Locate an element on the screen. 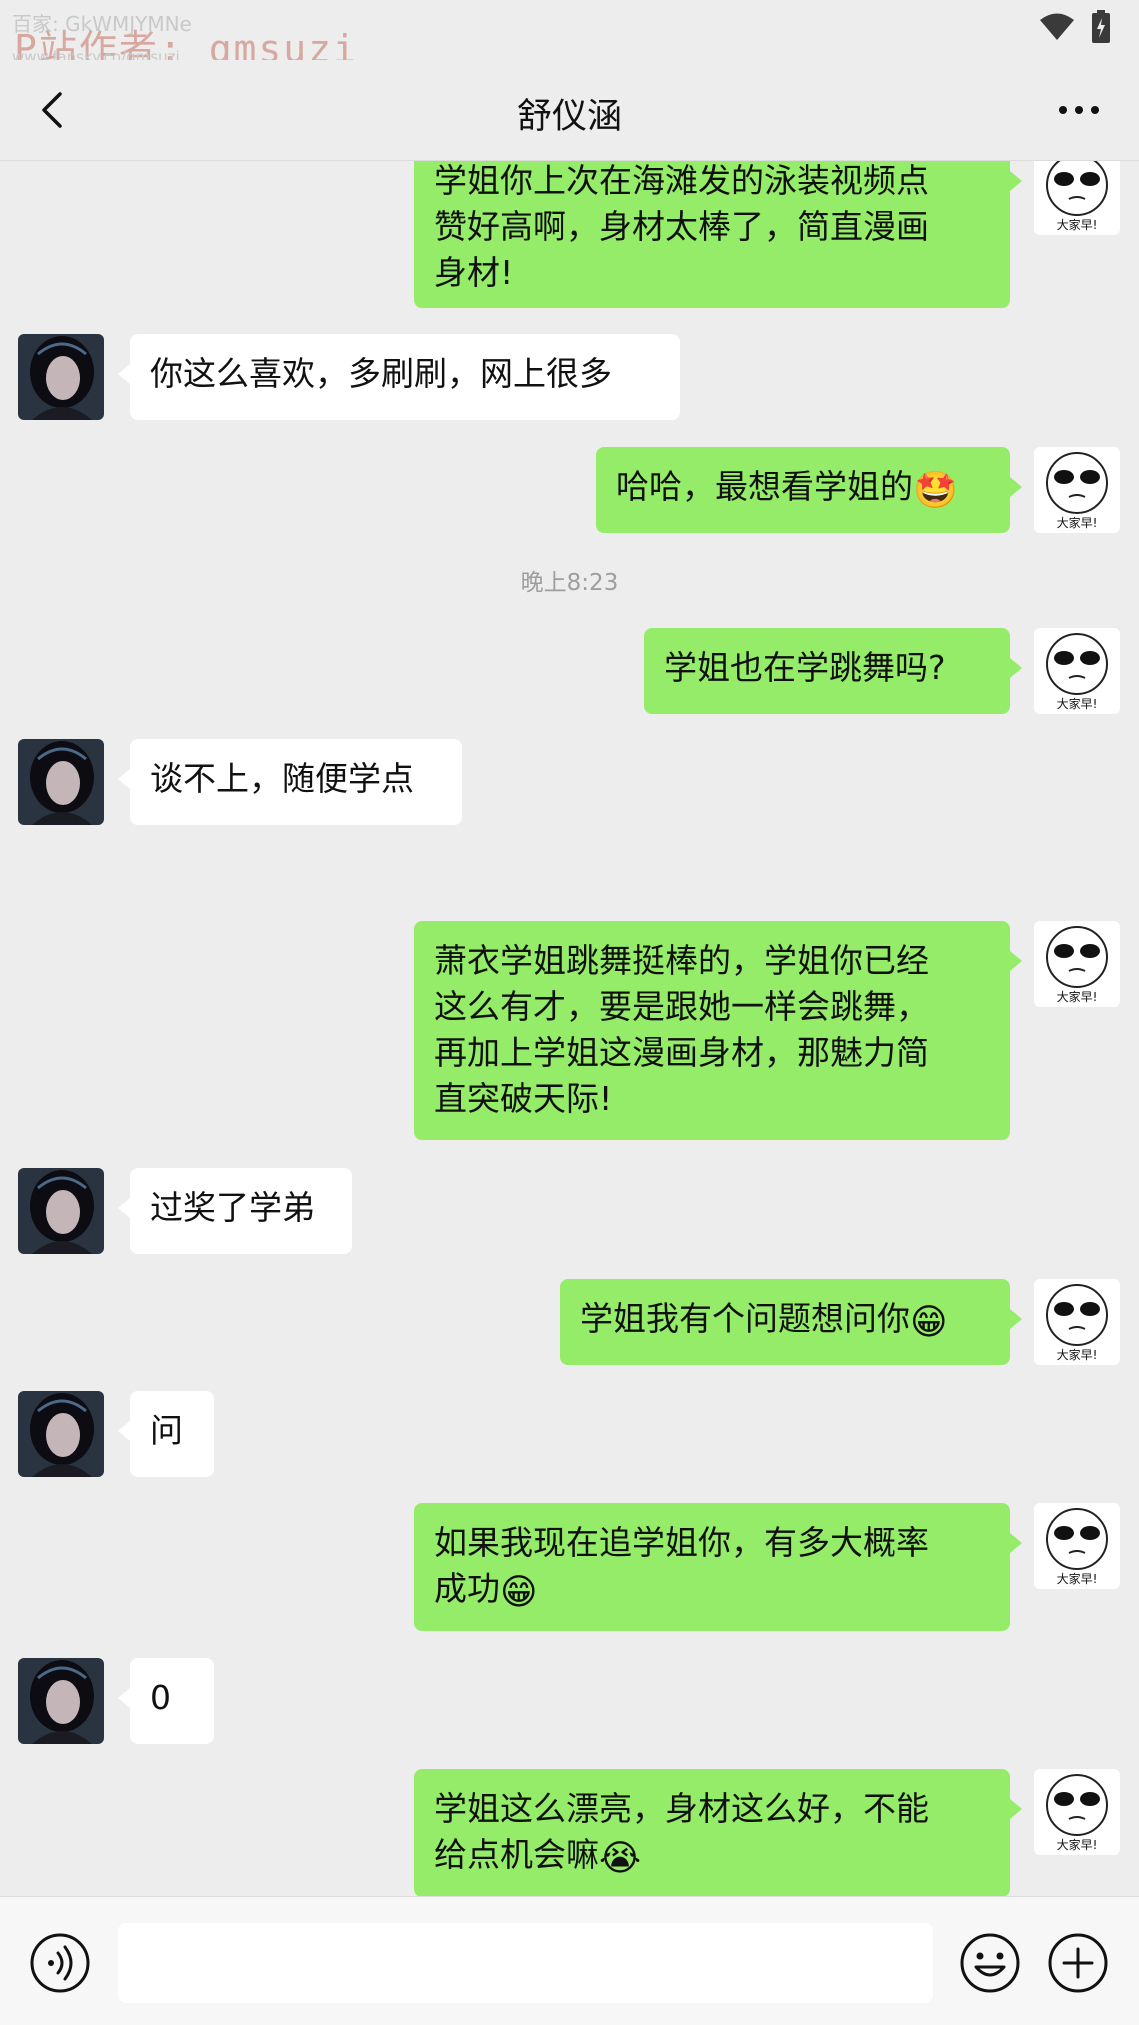  contact-message-bubble: 你这么喜欢，多刷刷，网上很多 is located at coordinates (399, 377).